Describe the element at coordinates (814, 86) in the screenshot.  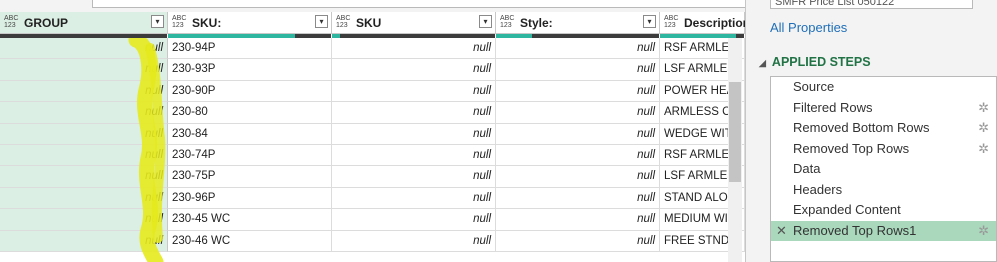
I see `applied-step-label: Source` at that location.